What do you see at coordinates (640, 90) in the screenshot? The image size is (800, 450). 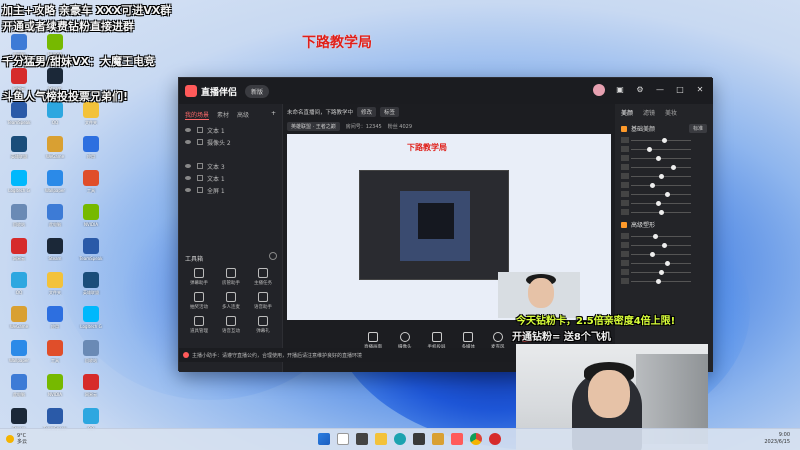 I see `settings-icon: ⚙` at bounding box center [640, 90].